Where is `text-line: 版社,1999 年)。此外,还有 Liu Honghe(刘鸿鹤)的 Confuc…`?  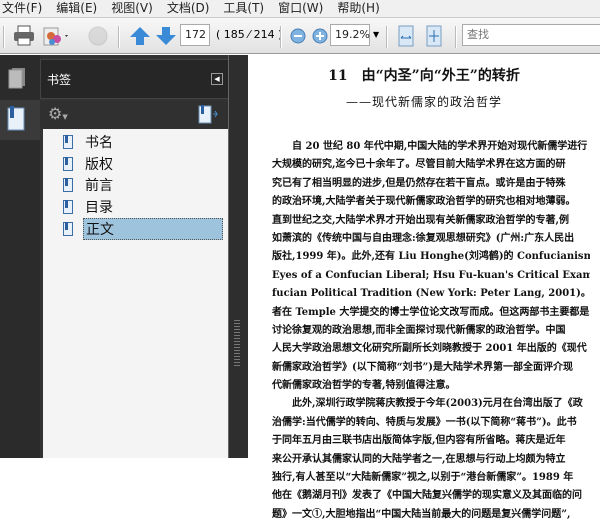
text-line: 版社,1999 年)。此外,还有 Liu Honghe(刘鸿鹤)的 Confuc… is located at coordinates (431, 257).